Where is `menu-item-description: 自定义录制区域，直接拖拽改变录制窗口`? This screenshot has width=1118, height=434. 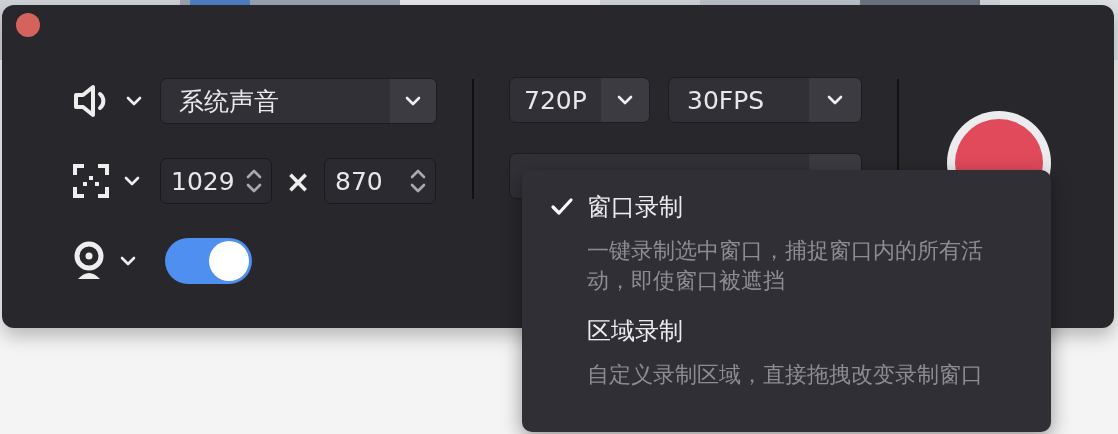
menu-item-description: 自定义录制区域，直接拖拽改变录制窗口 is located at coordinates (785, 375).